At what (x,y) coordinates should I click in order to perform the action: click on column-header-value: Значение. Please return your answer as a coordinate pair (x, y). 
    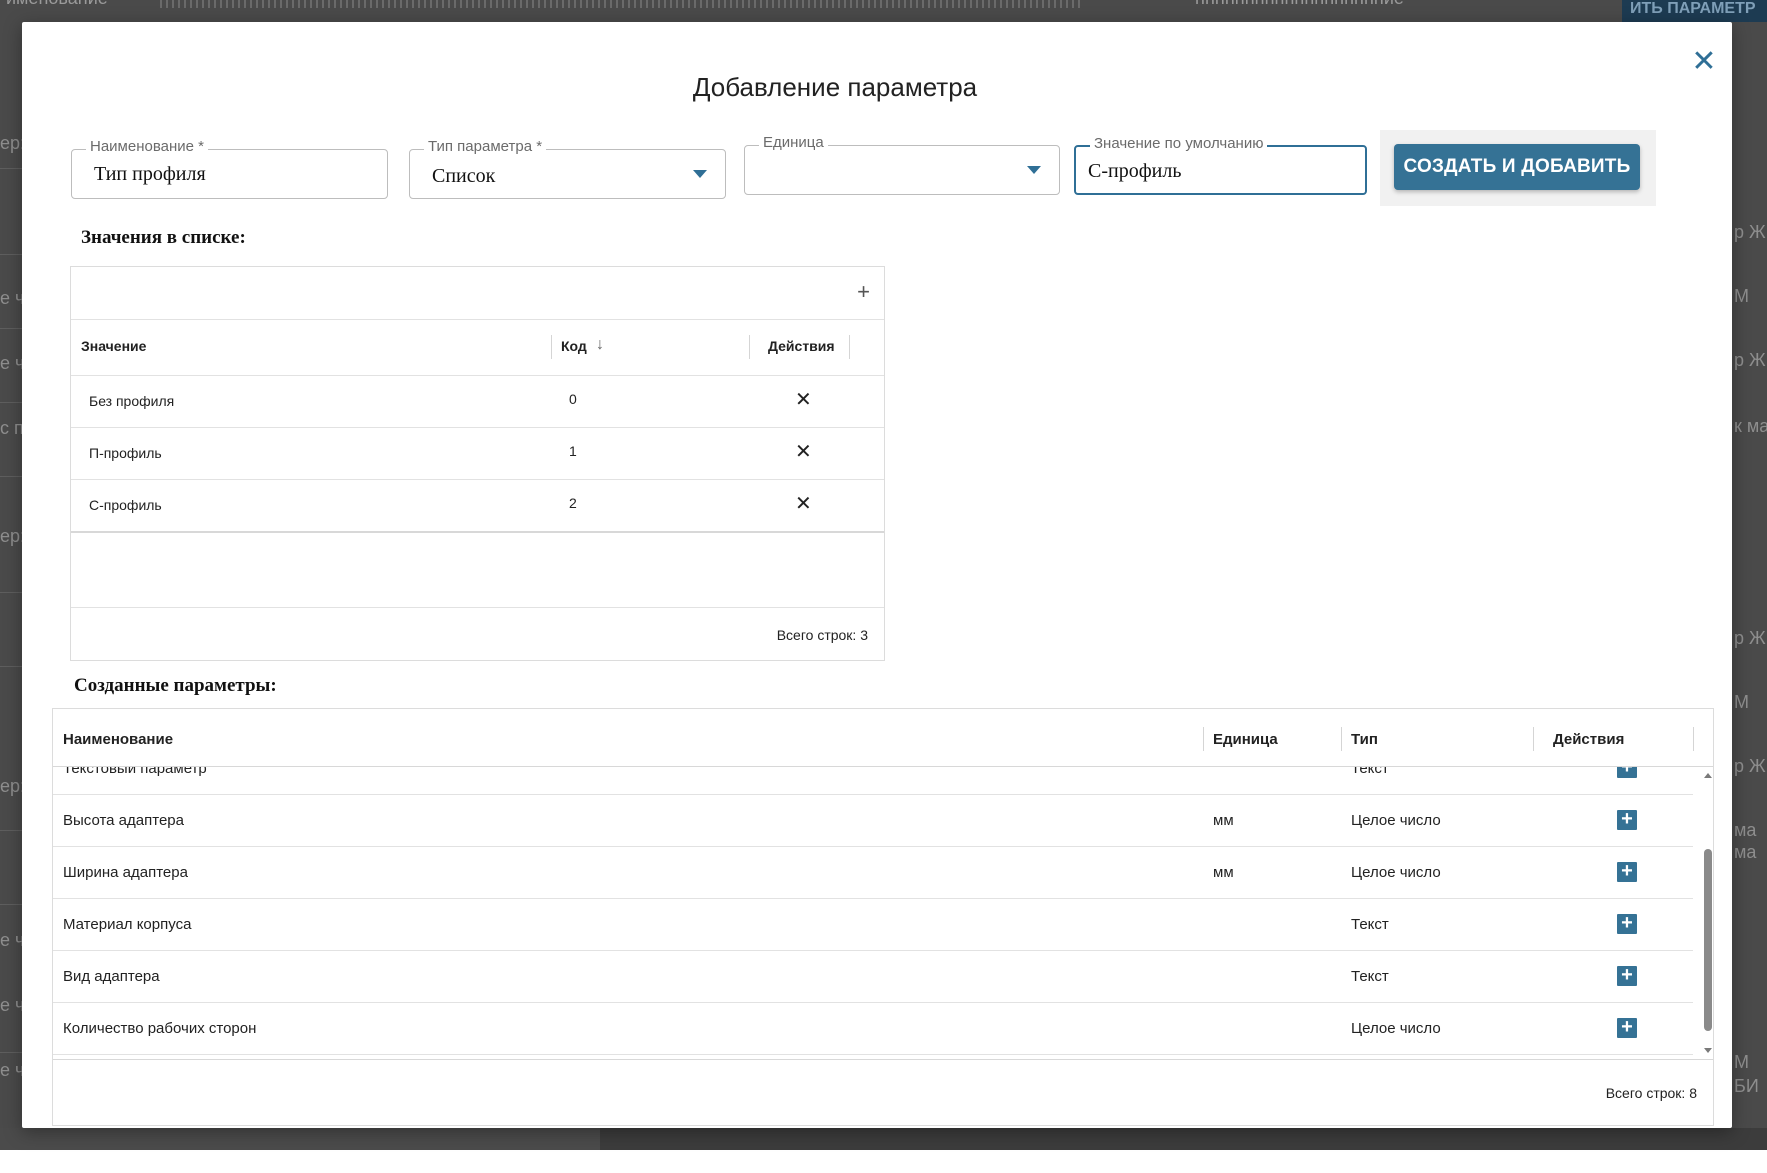
    Looking at the image, I should click on (113, 346).